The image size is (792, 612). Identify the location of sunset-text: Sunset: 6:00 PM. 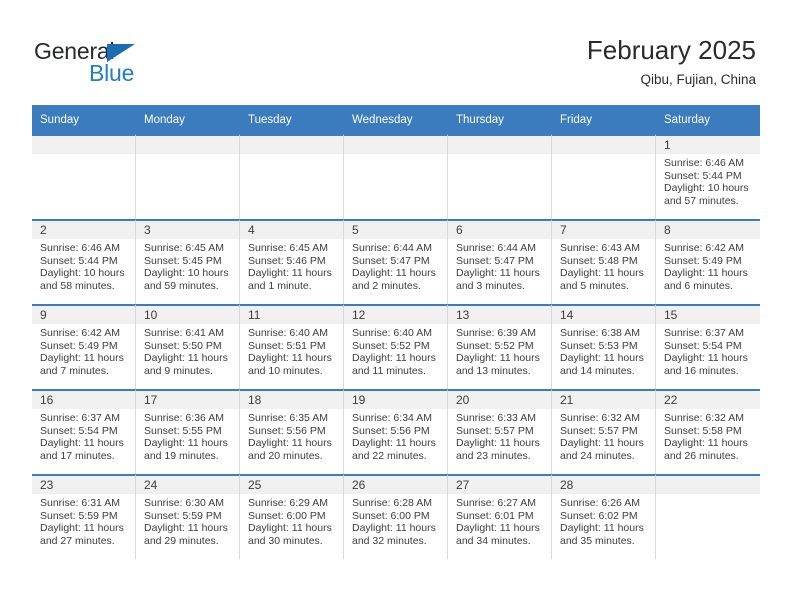
(287, 515).